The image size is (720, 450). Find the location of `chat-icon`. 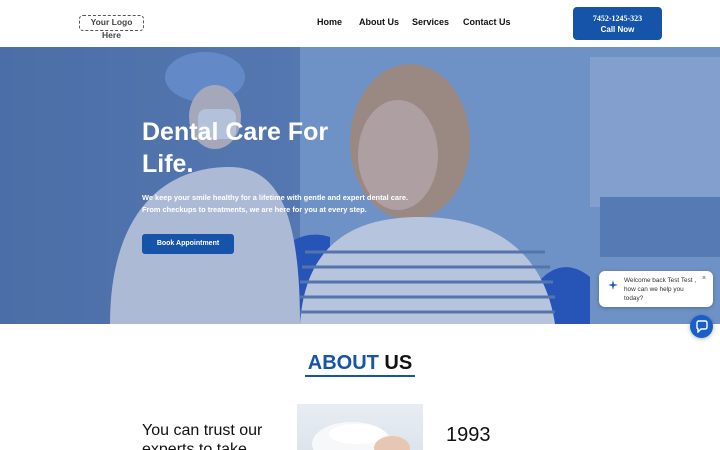

chat-icon is located at coordinates (702, 326).